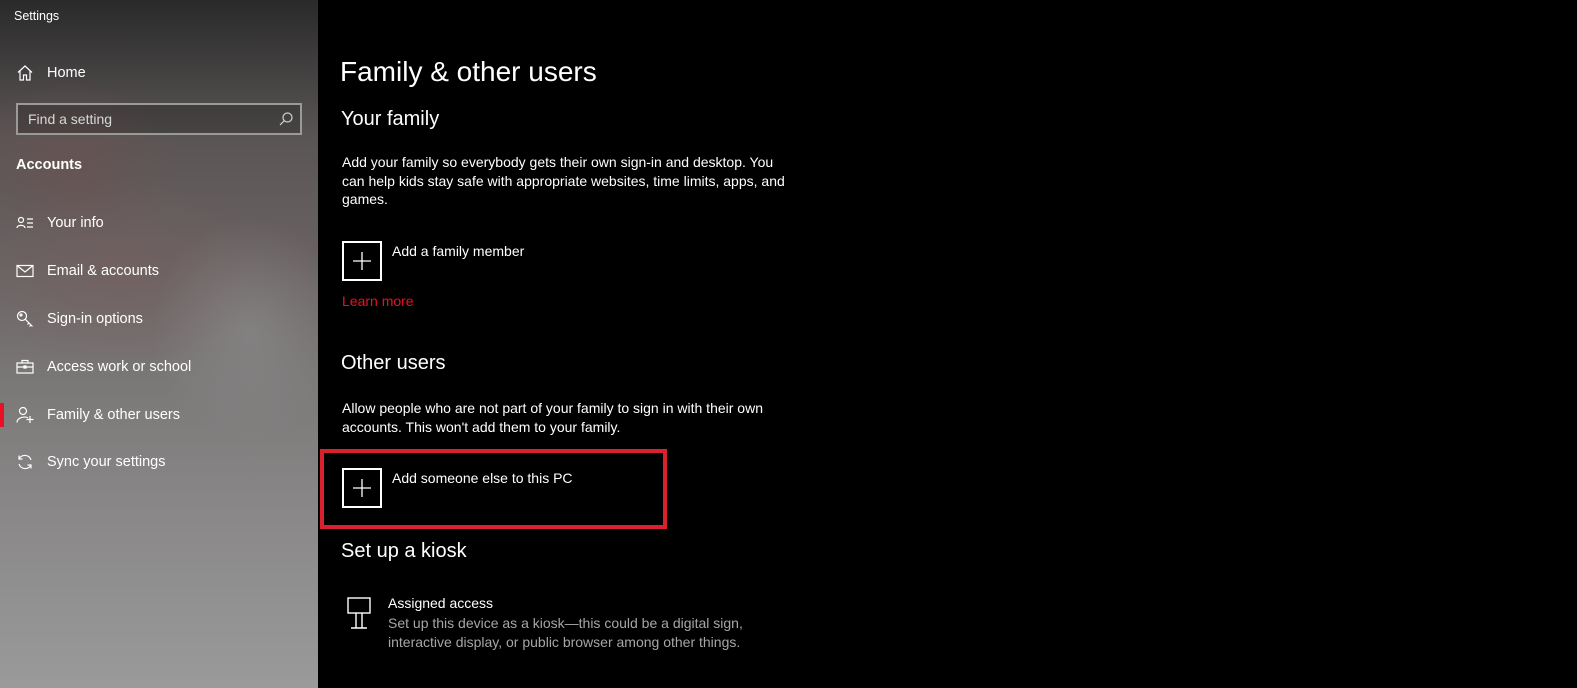  I want to click on sidebar-item-label: Email & accounts, so click(103, 271).